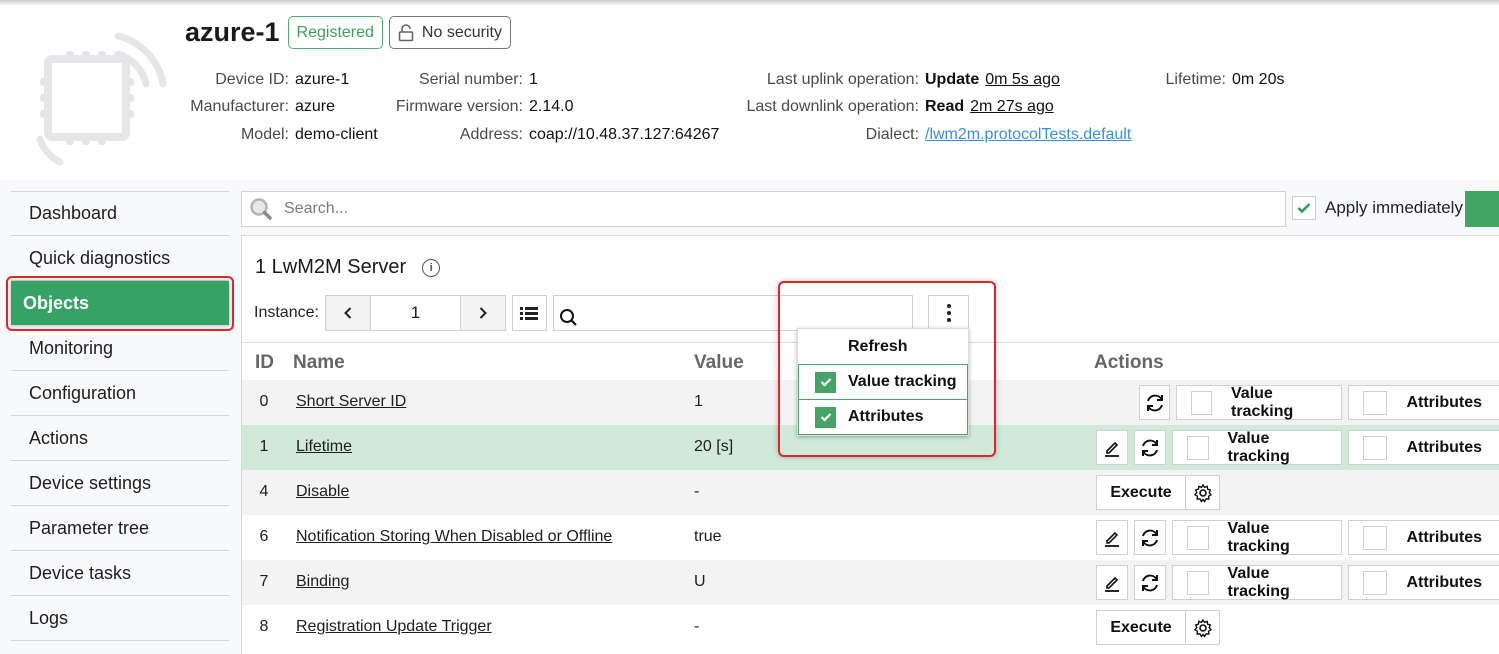 The image size is (1499, 654). I want to click on table-row: 8 Registration Update Trigger - Execute, so click(870, 627).